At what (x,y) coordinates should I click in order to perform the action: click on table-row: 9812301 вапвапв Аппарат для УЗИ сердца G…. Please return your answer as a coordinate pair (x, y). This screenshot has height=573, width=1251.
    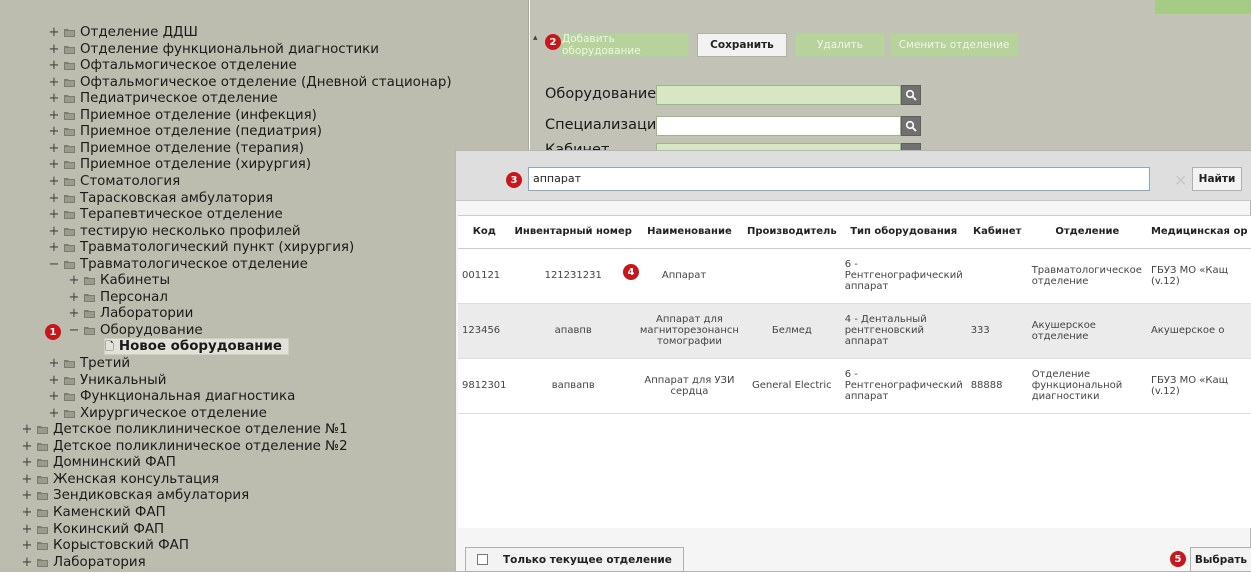
    Looking at the image, I should click on (854, 386).